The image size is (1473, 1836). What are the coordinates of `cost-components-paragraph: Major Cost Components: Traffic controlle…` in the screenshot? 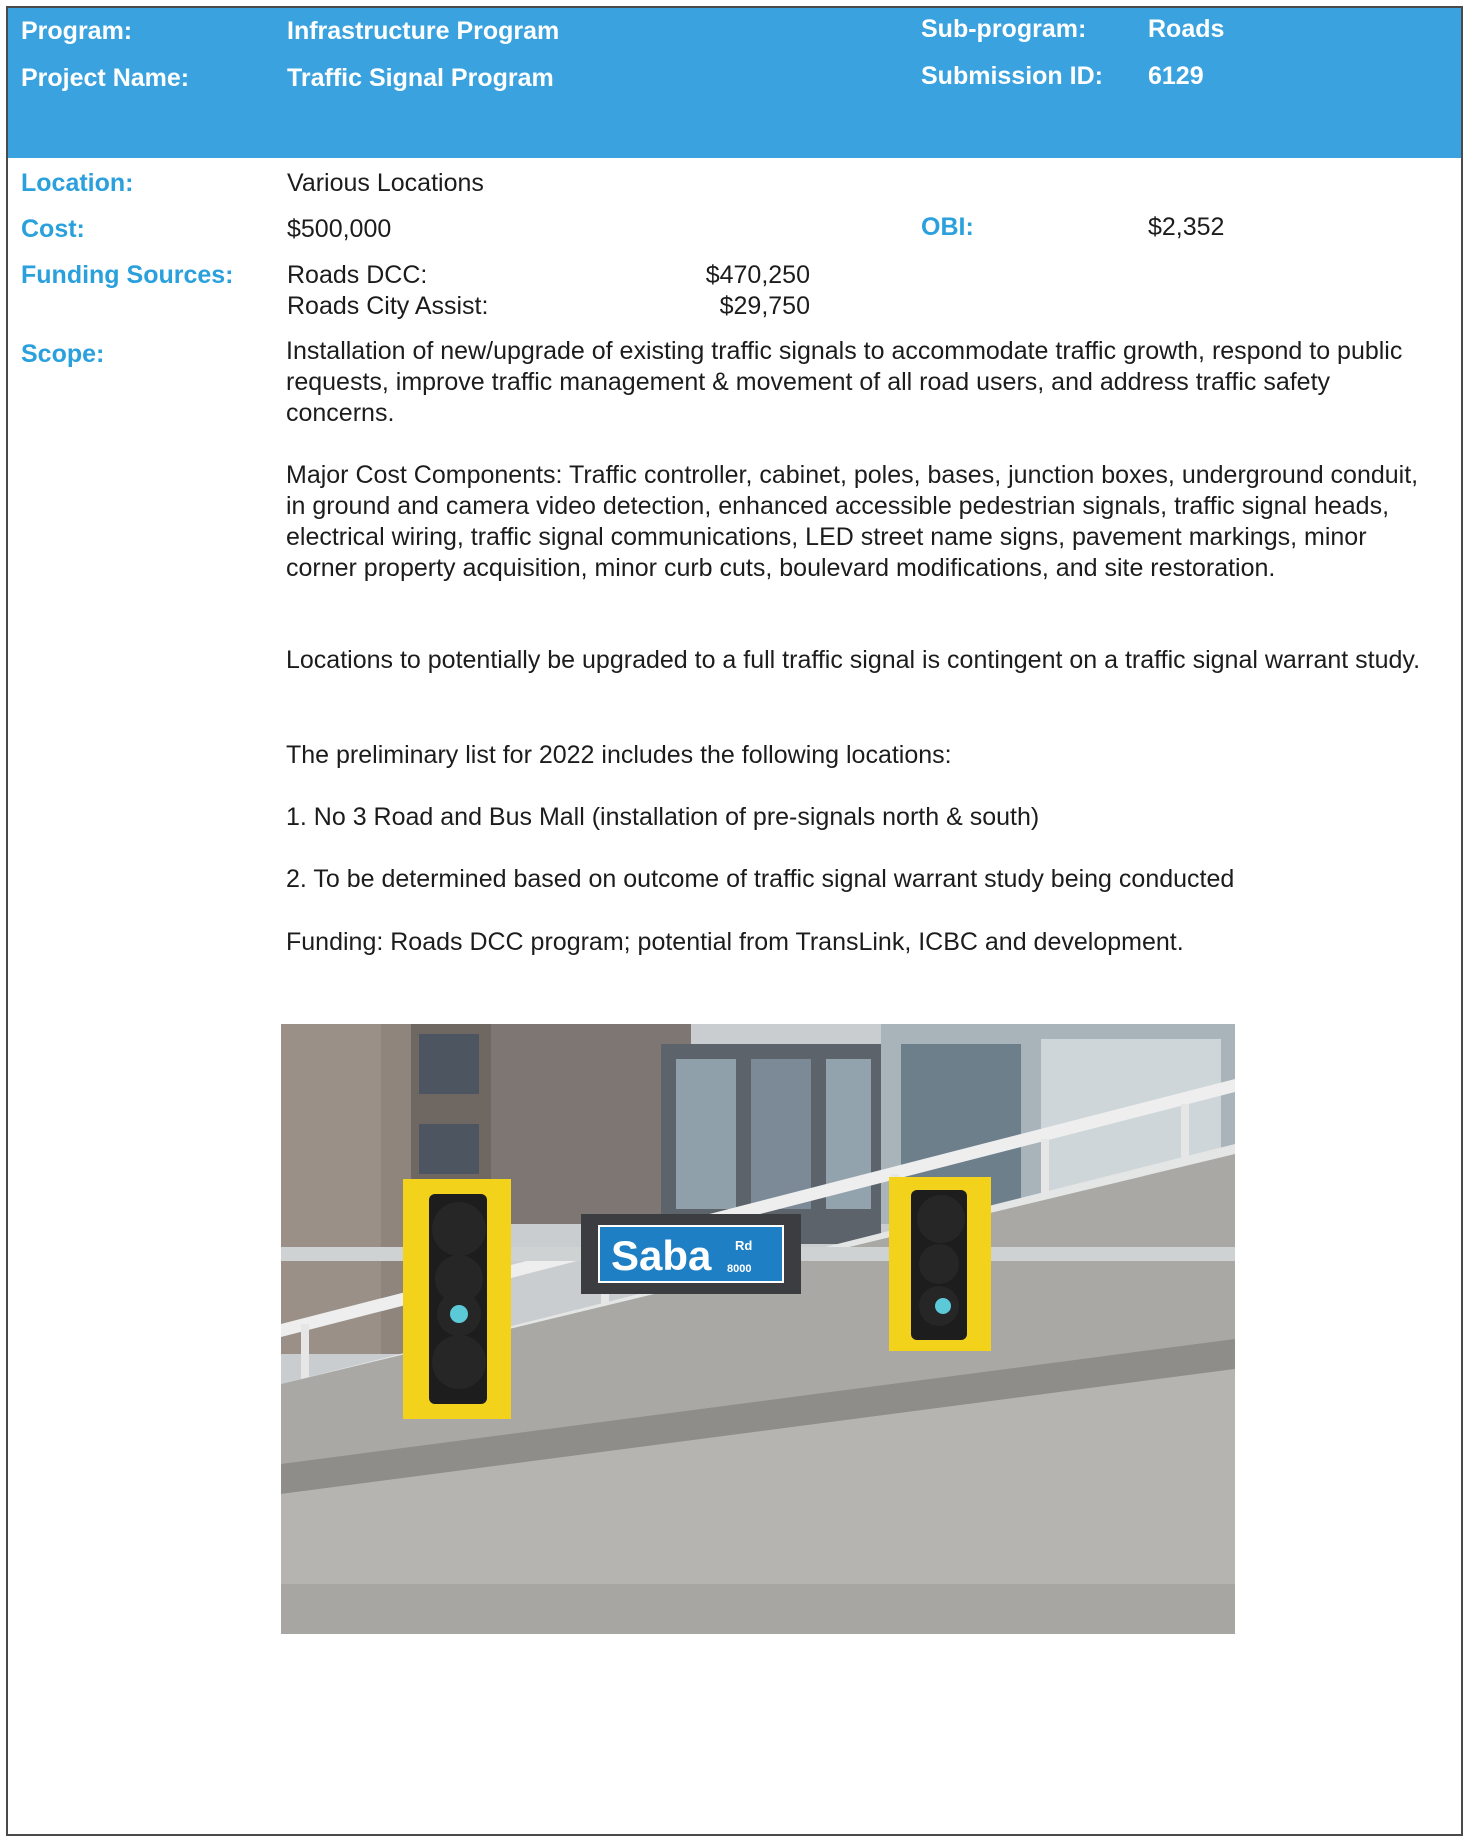 It's located at (852, 521).